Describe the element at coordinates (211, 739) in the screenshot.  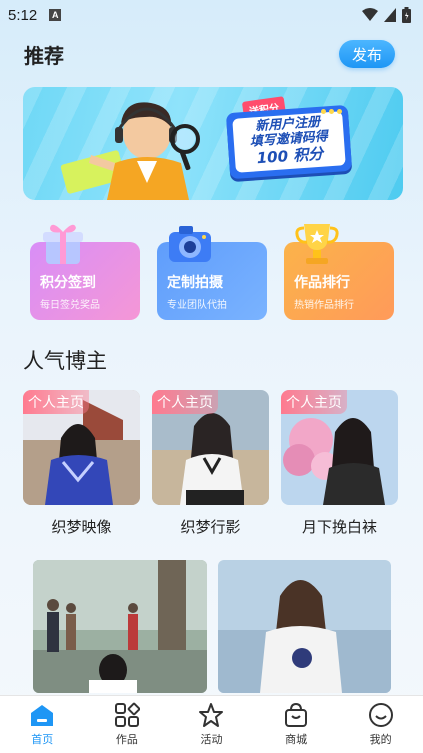
I see `tab-label: 活动` at that location.